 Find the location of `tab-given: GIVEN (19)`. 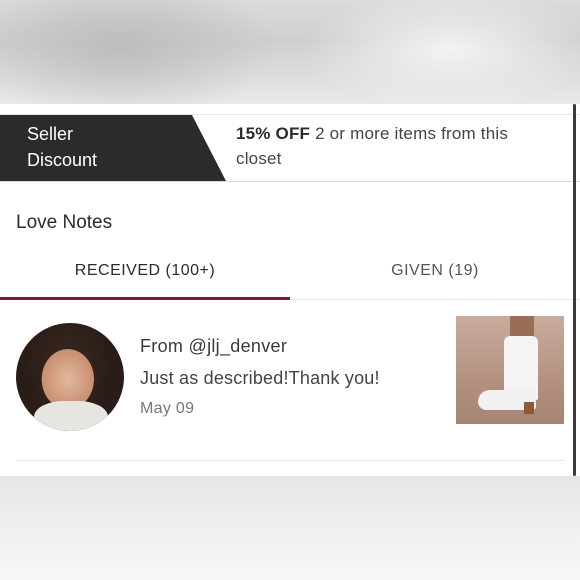

tab-given: GIVEN (19) is located at coordinates (435, 277).